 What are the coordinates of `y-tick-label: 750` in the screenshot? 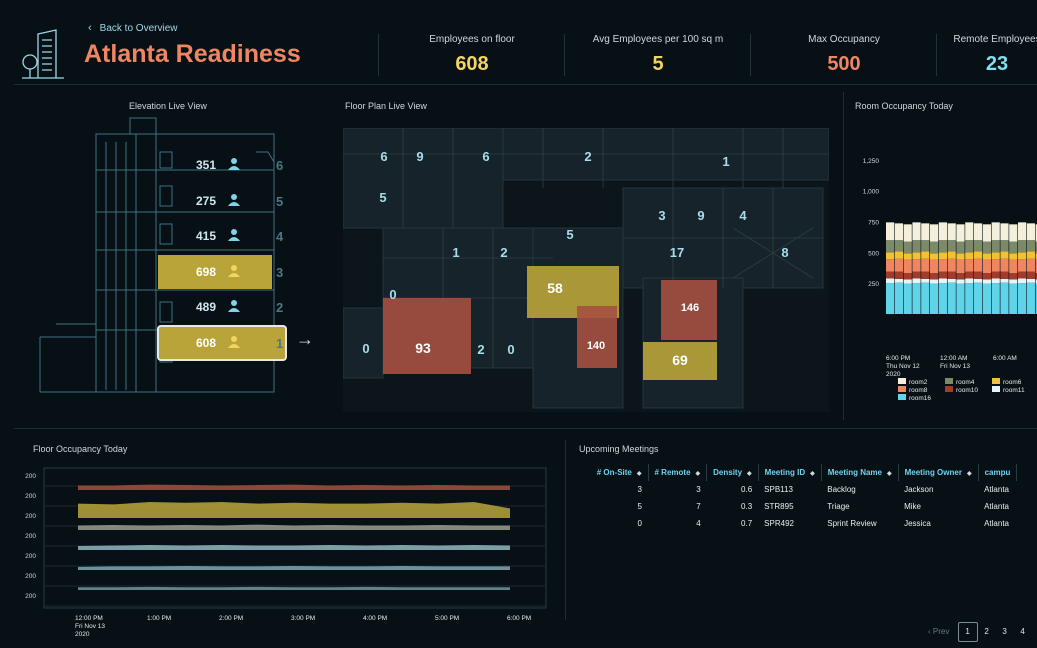 It's located at (873, 223).